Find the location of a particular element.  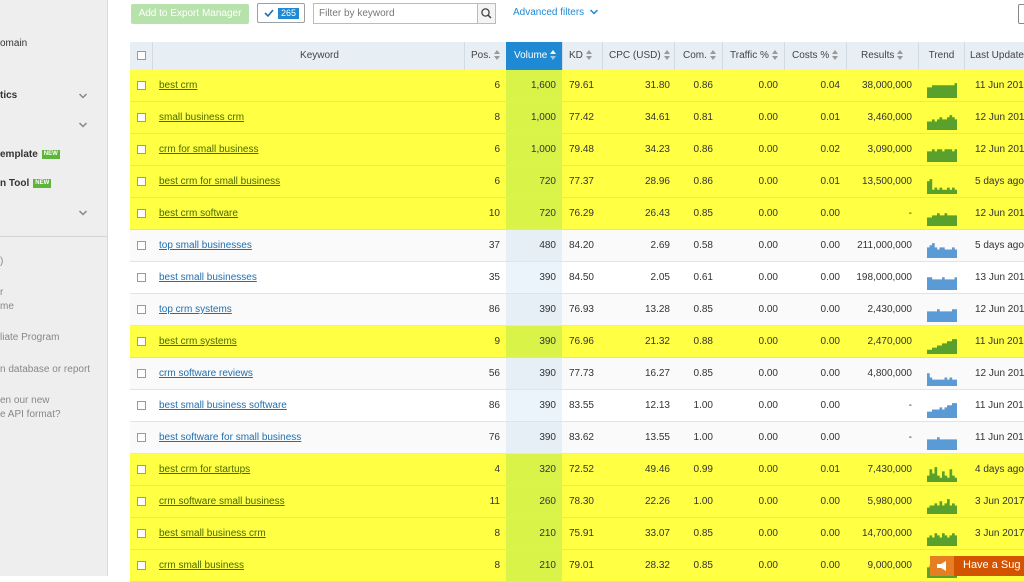

cell-traffic: 0.00 is located at coordinates (768, 437).